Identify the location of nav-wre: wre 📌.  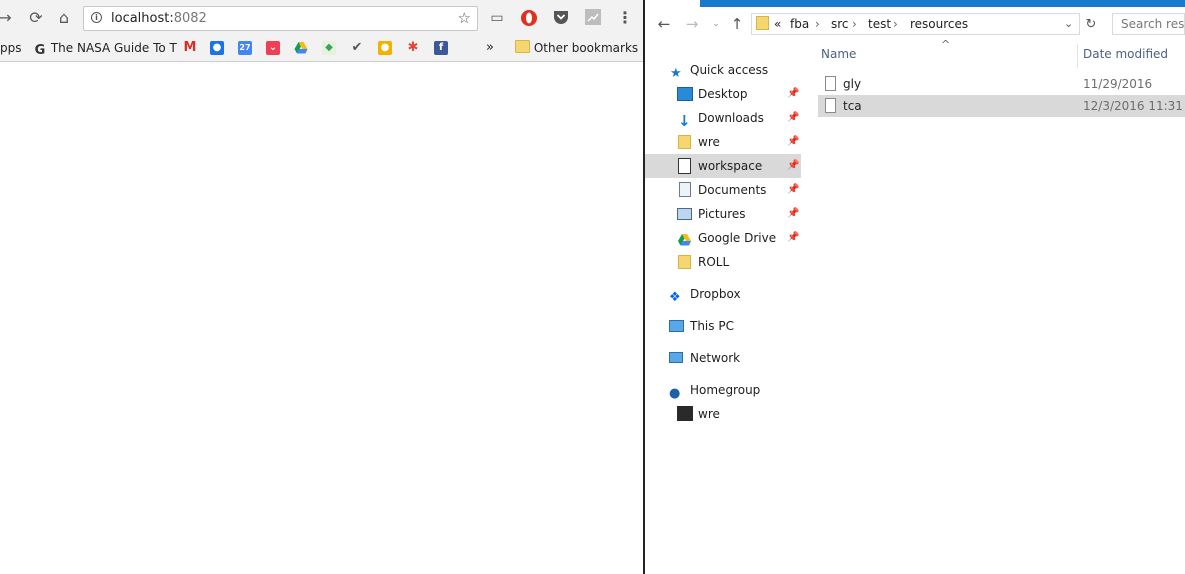
(723, 142).